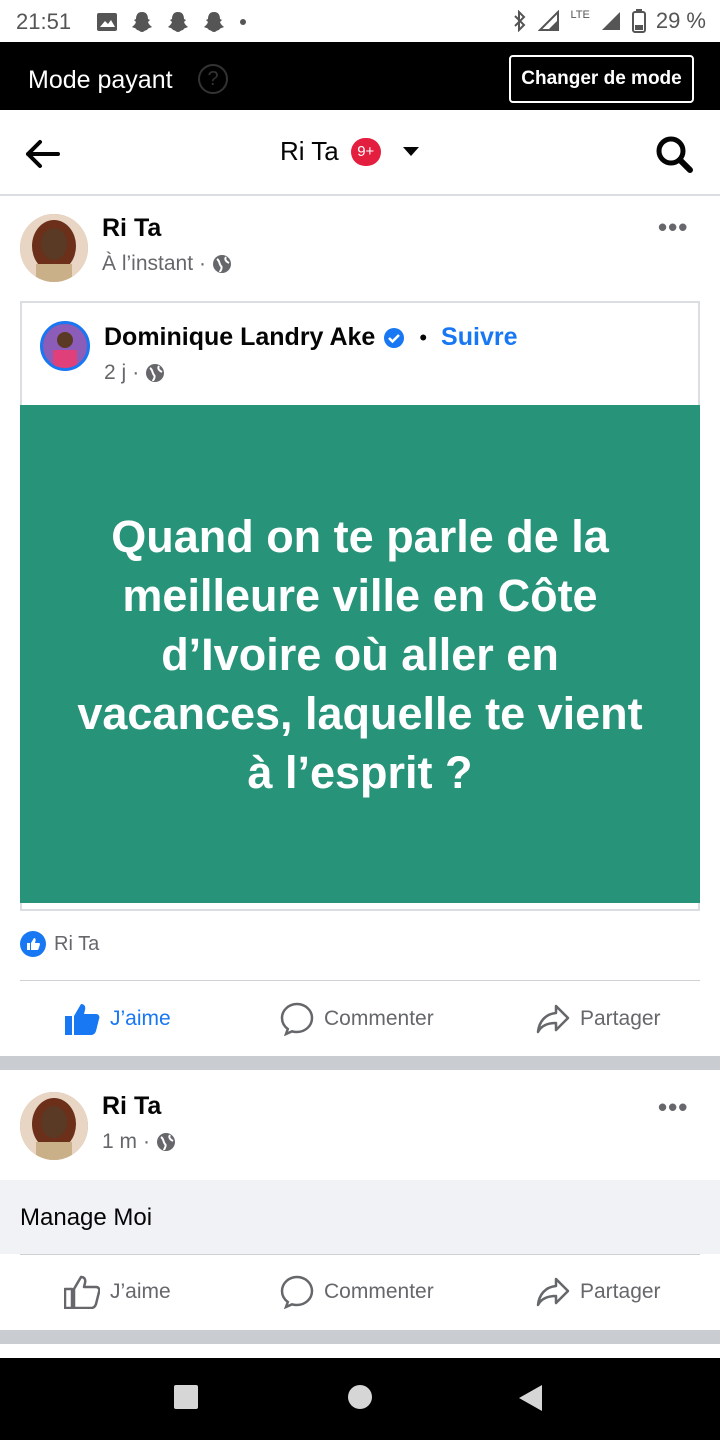 Image resolution: width=720 pixels, height=1440 pixels. What do you see at coordinates (139, 1142) in the screenshot?
I see `post-meta: 1 m ·` at bounding box center [139, 1142].